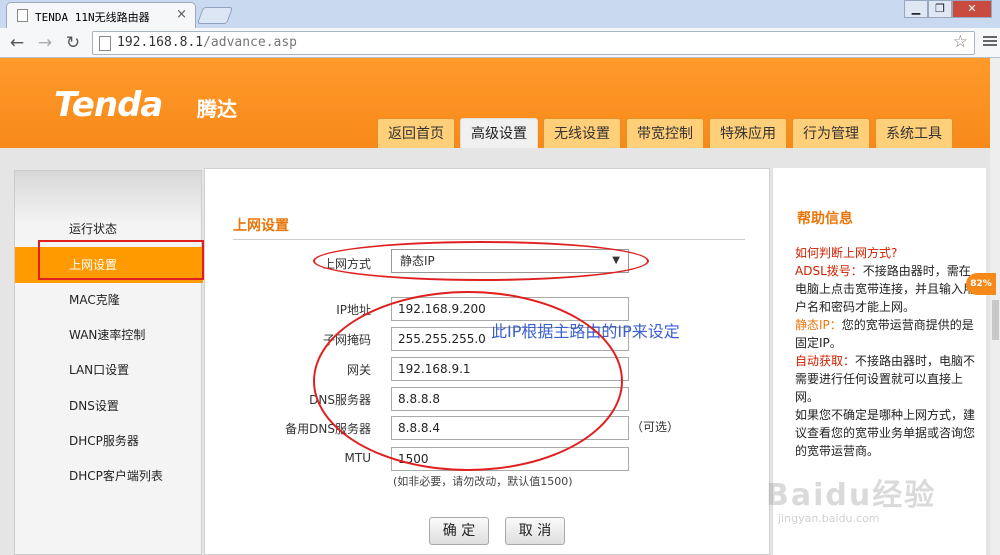 This screenshot has width=1000, height=555. I want to click on speed-badge: 82%, so click(981, 284).